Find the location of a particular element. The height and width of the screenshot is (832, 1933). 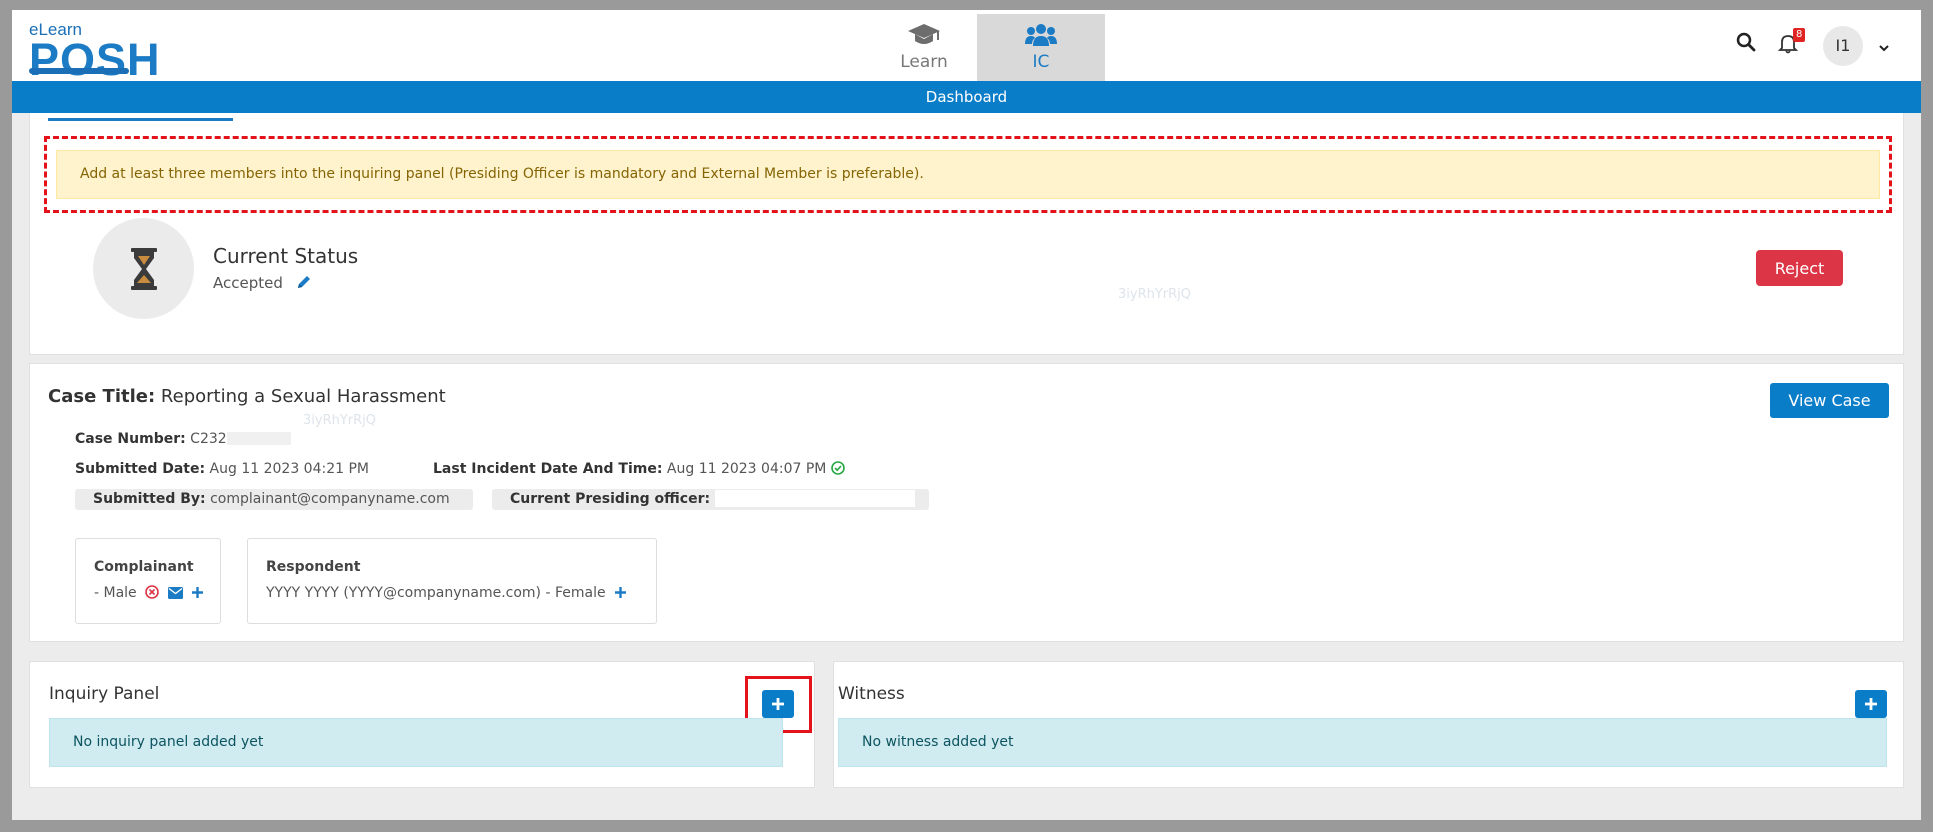

status-text: Accepted is located at coordinates (248, 283).